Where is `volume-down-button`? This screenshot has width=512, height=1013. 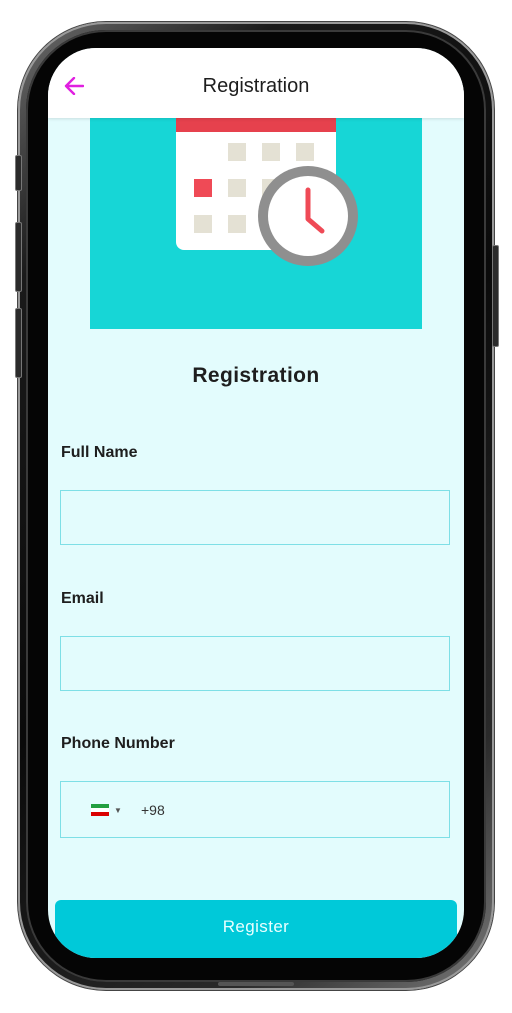
volume-down-button is located at coordinates (18, 343).